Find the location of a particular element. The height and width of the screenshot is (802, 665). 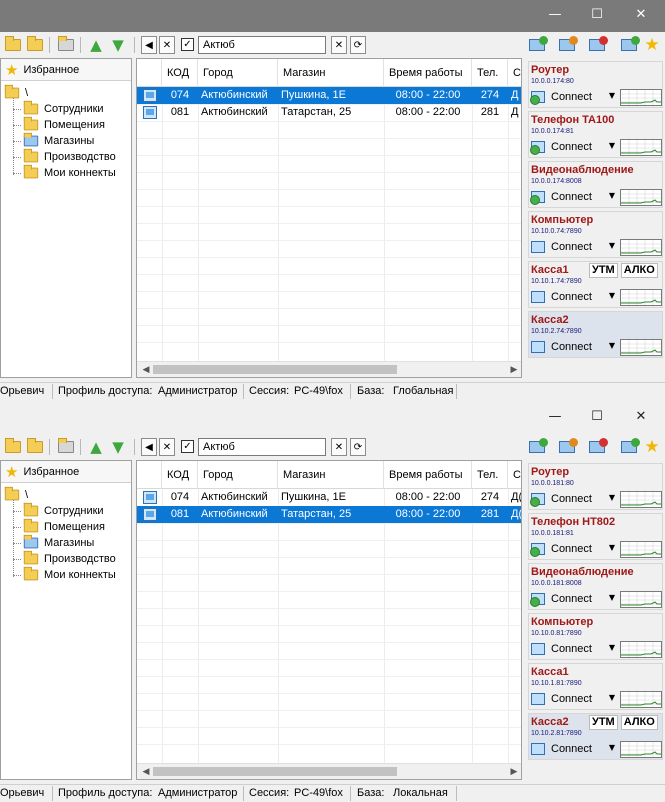

connect-card: Видеонаблюдение 10.0.0.174:8008 Connect ▼ is located at coordinates (595, 184).